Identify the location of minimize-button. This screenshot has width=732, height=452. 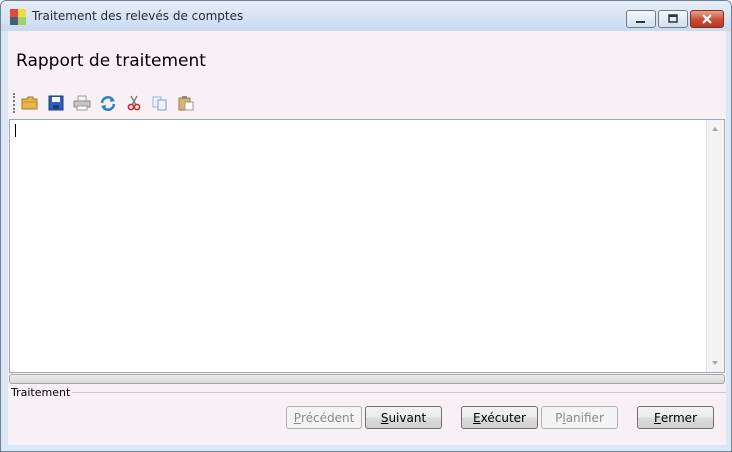
(641, 19).